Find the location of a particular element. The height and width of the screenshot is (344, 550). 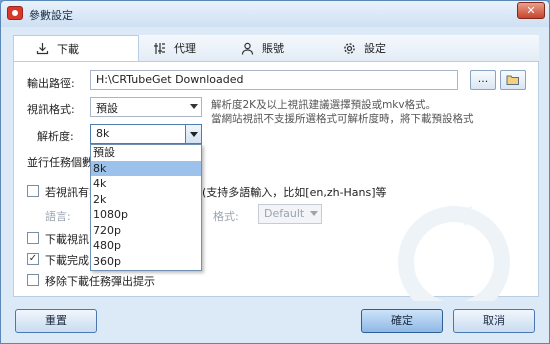

app-logo-icon is located at coordinates (15, 13).